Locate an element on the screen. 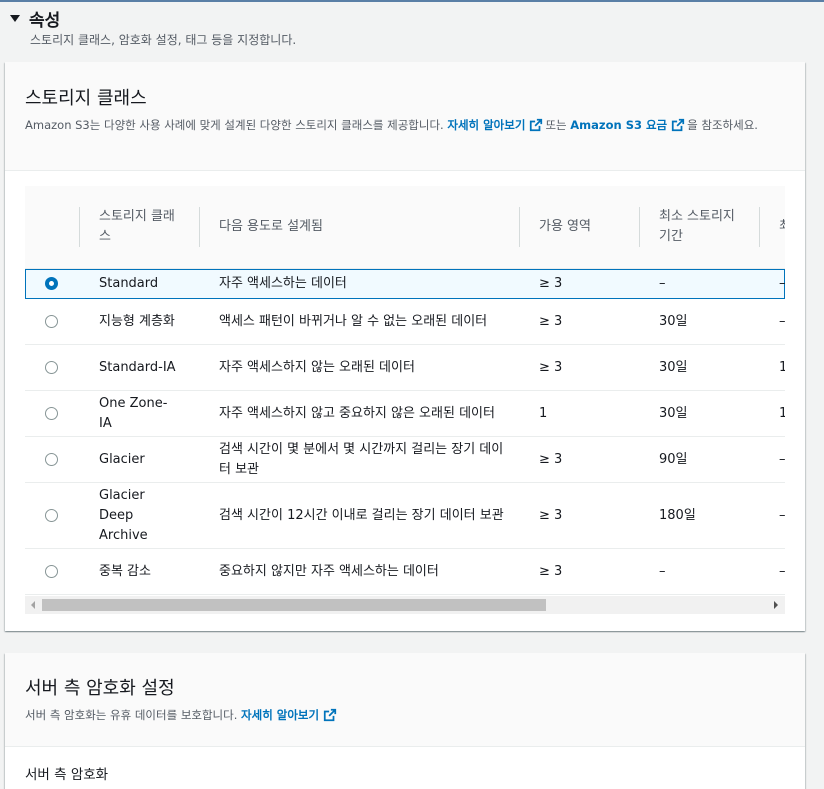 This screenshot has height=789, width=824. designed-for: 검색 시간이 몇 분에서 몇 시간까지 걸리는 장기 데이터 보관 is located at coordinates (361, 459).